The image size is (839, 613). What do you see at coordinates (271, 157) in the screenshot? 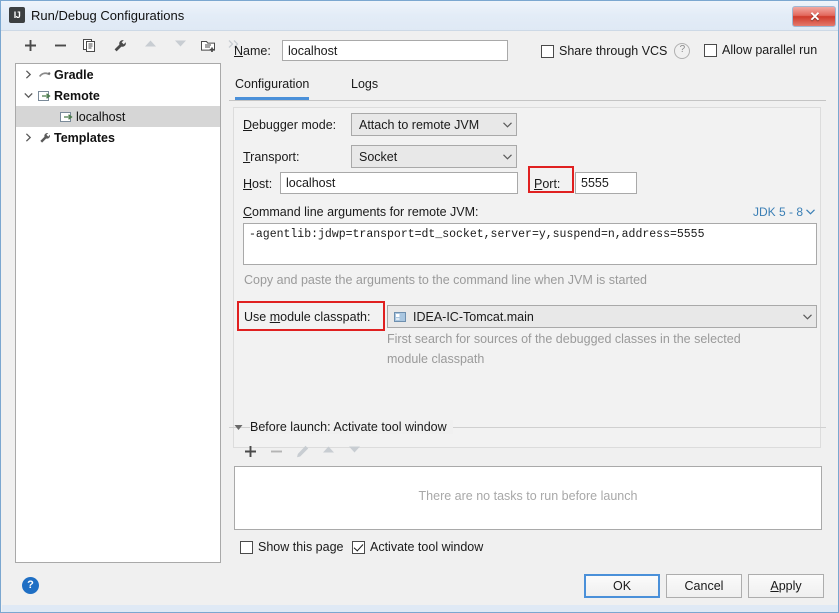
I see `transport-label: Transport:` at bounding box center [271, 157].